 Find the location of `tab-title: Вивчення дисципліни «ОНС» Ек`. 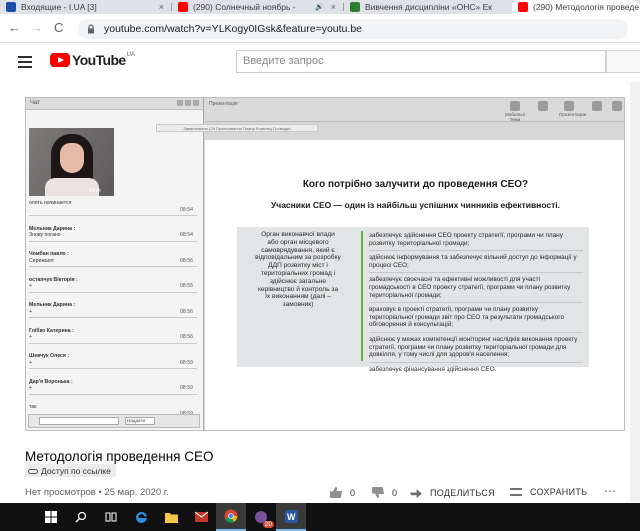

tab-title: Вивчення дисципліни «ОНС» Ек is located at coordinates (428, 7).